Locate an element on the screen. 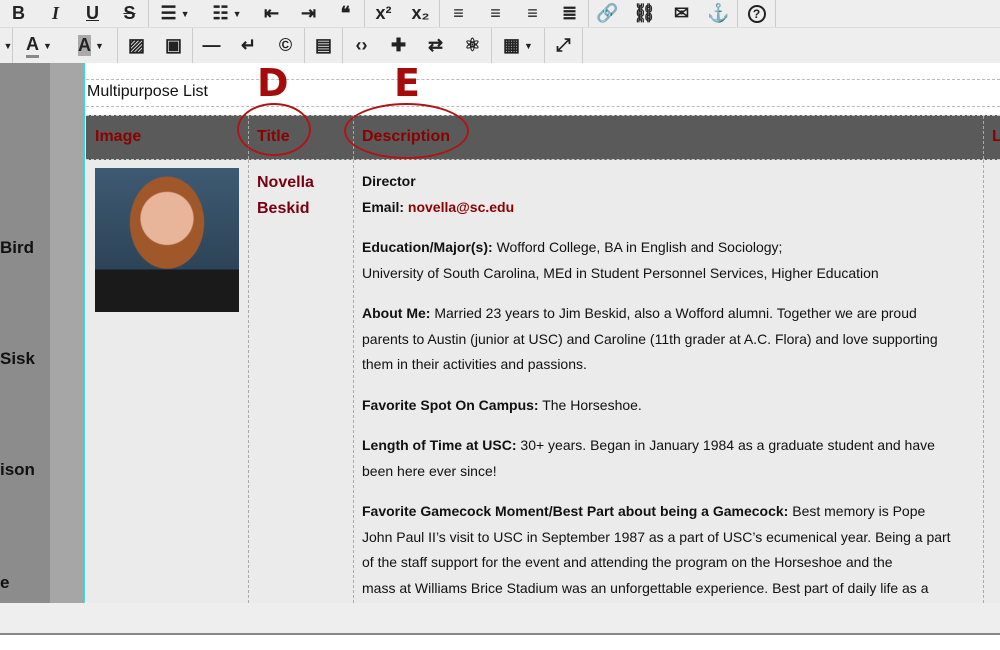 Image resolution: width=1000 pixels, height=650 pixels. text: The Horseshoe. is located at coordinates (590, 404).